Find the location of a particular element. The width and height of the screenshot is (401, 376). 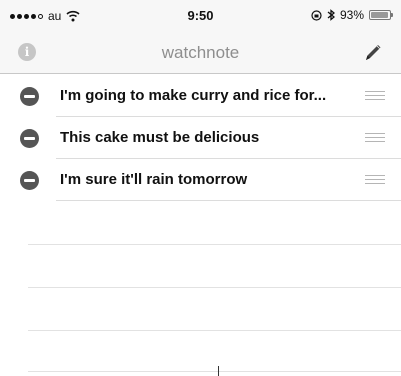

page-title: watchnote is located at coordinates (200, 52).